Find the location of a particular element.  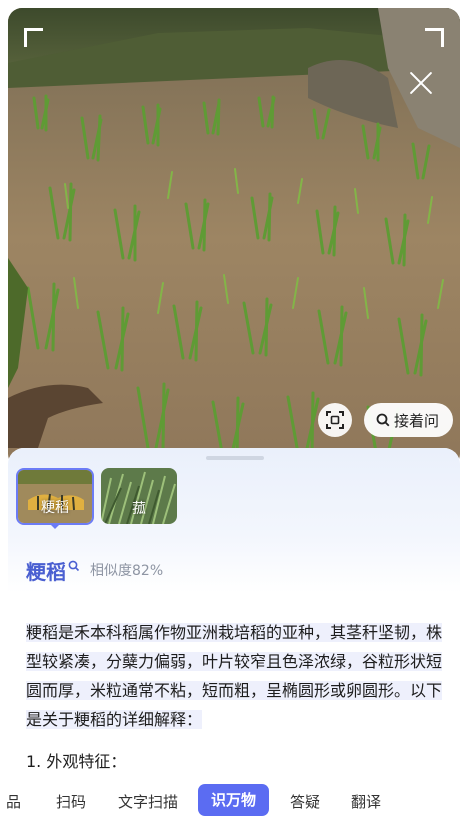

ask-followup-button: 接着问 is located at coordinates (409, 420).